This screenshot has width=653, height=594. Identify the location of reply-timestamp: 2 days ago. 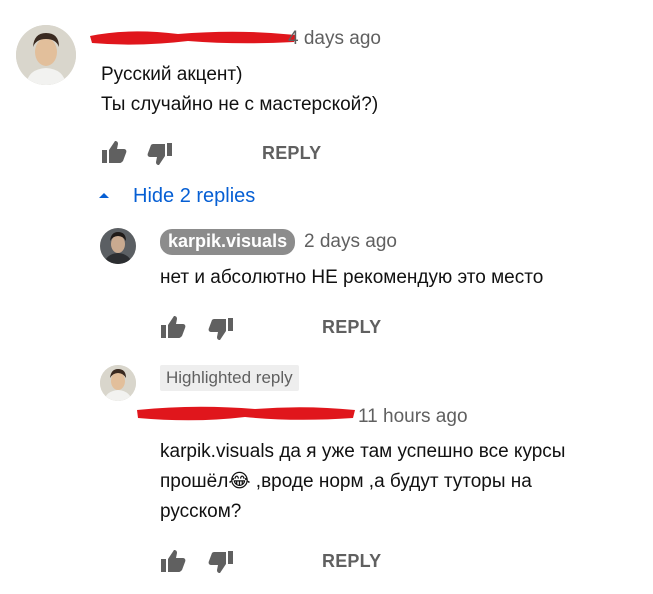
(350, 242).